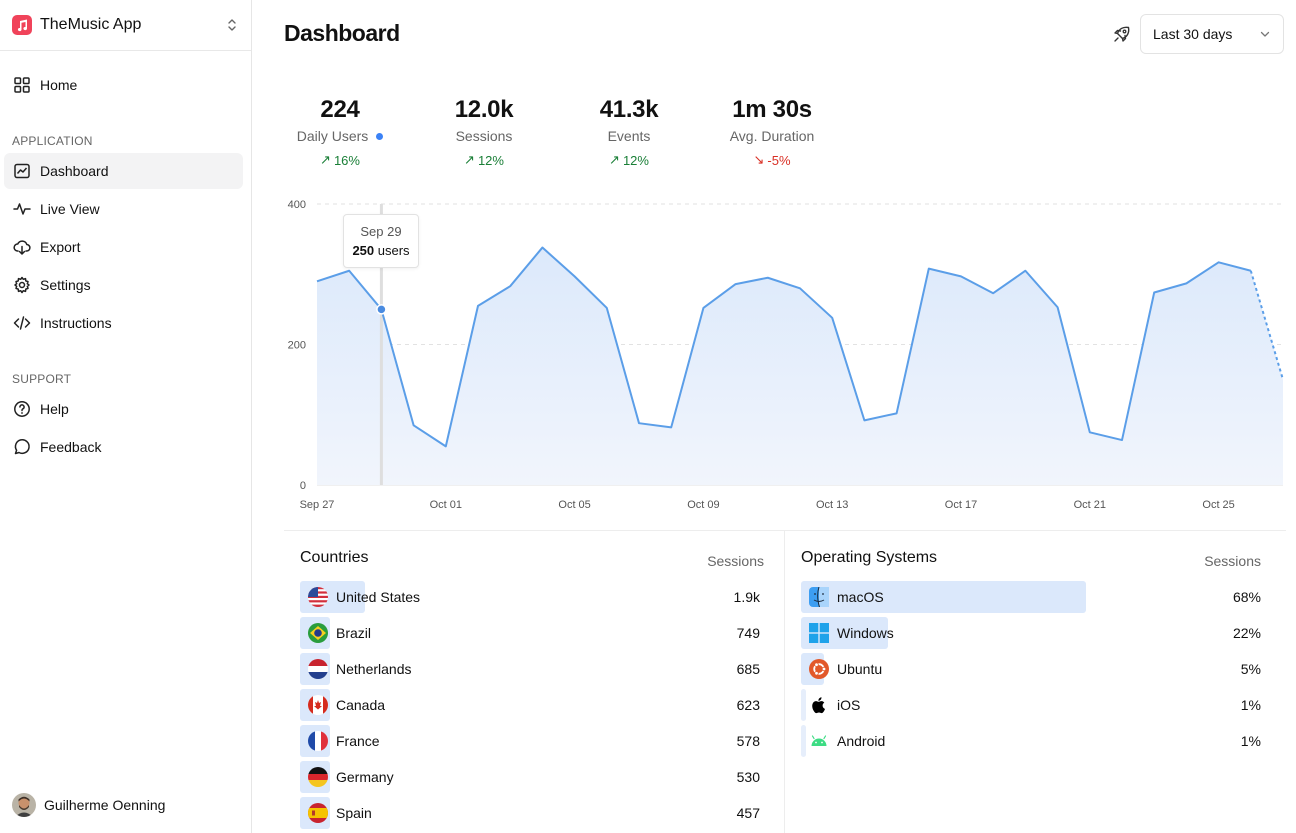 Image resolution: width=1296 pixels, height=833 pixels. Describe the element at coordinates (125, 25) in the screenshot. I see `app-switcher: TheMusic App` at that location.